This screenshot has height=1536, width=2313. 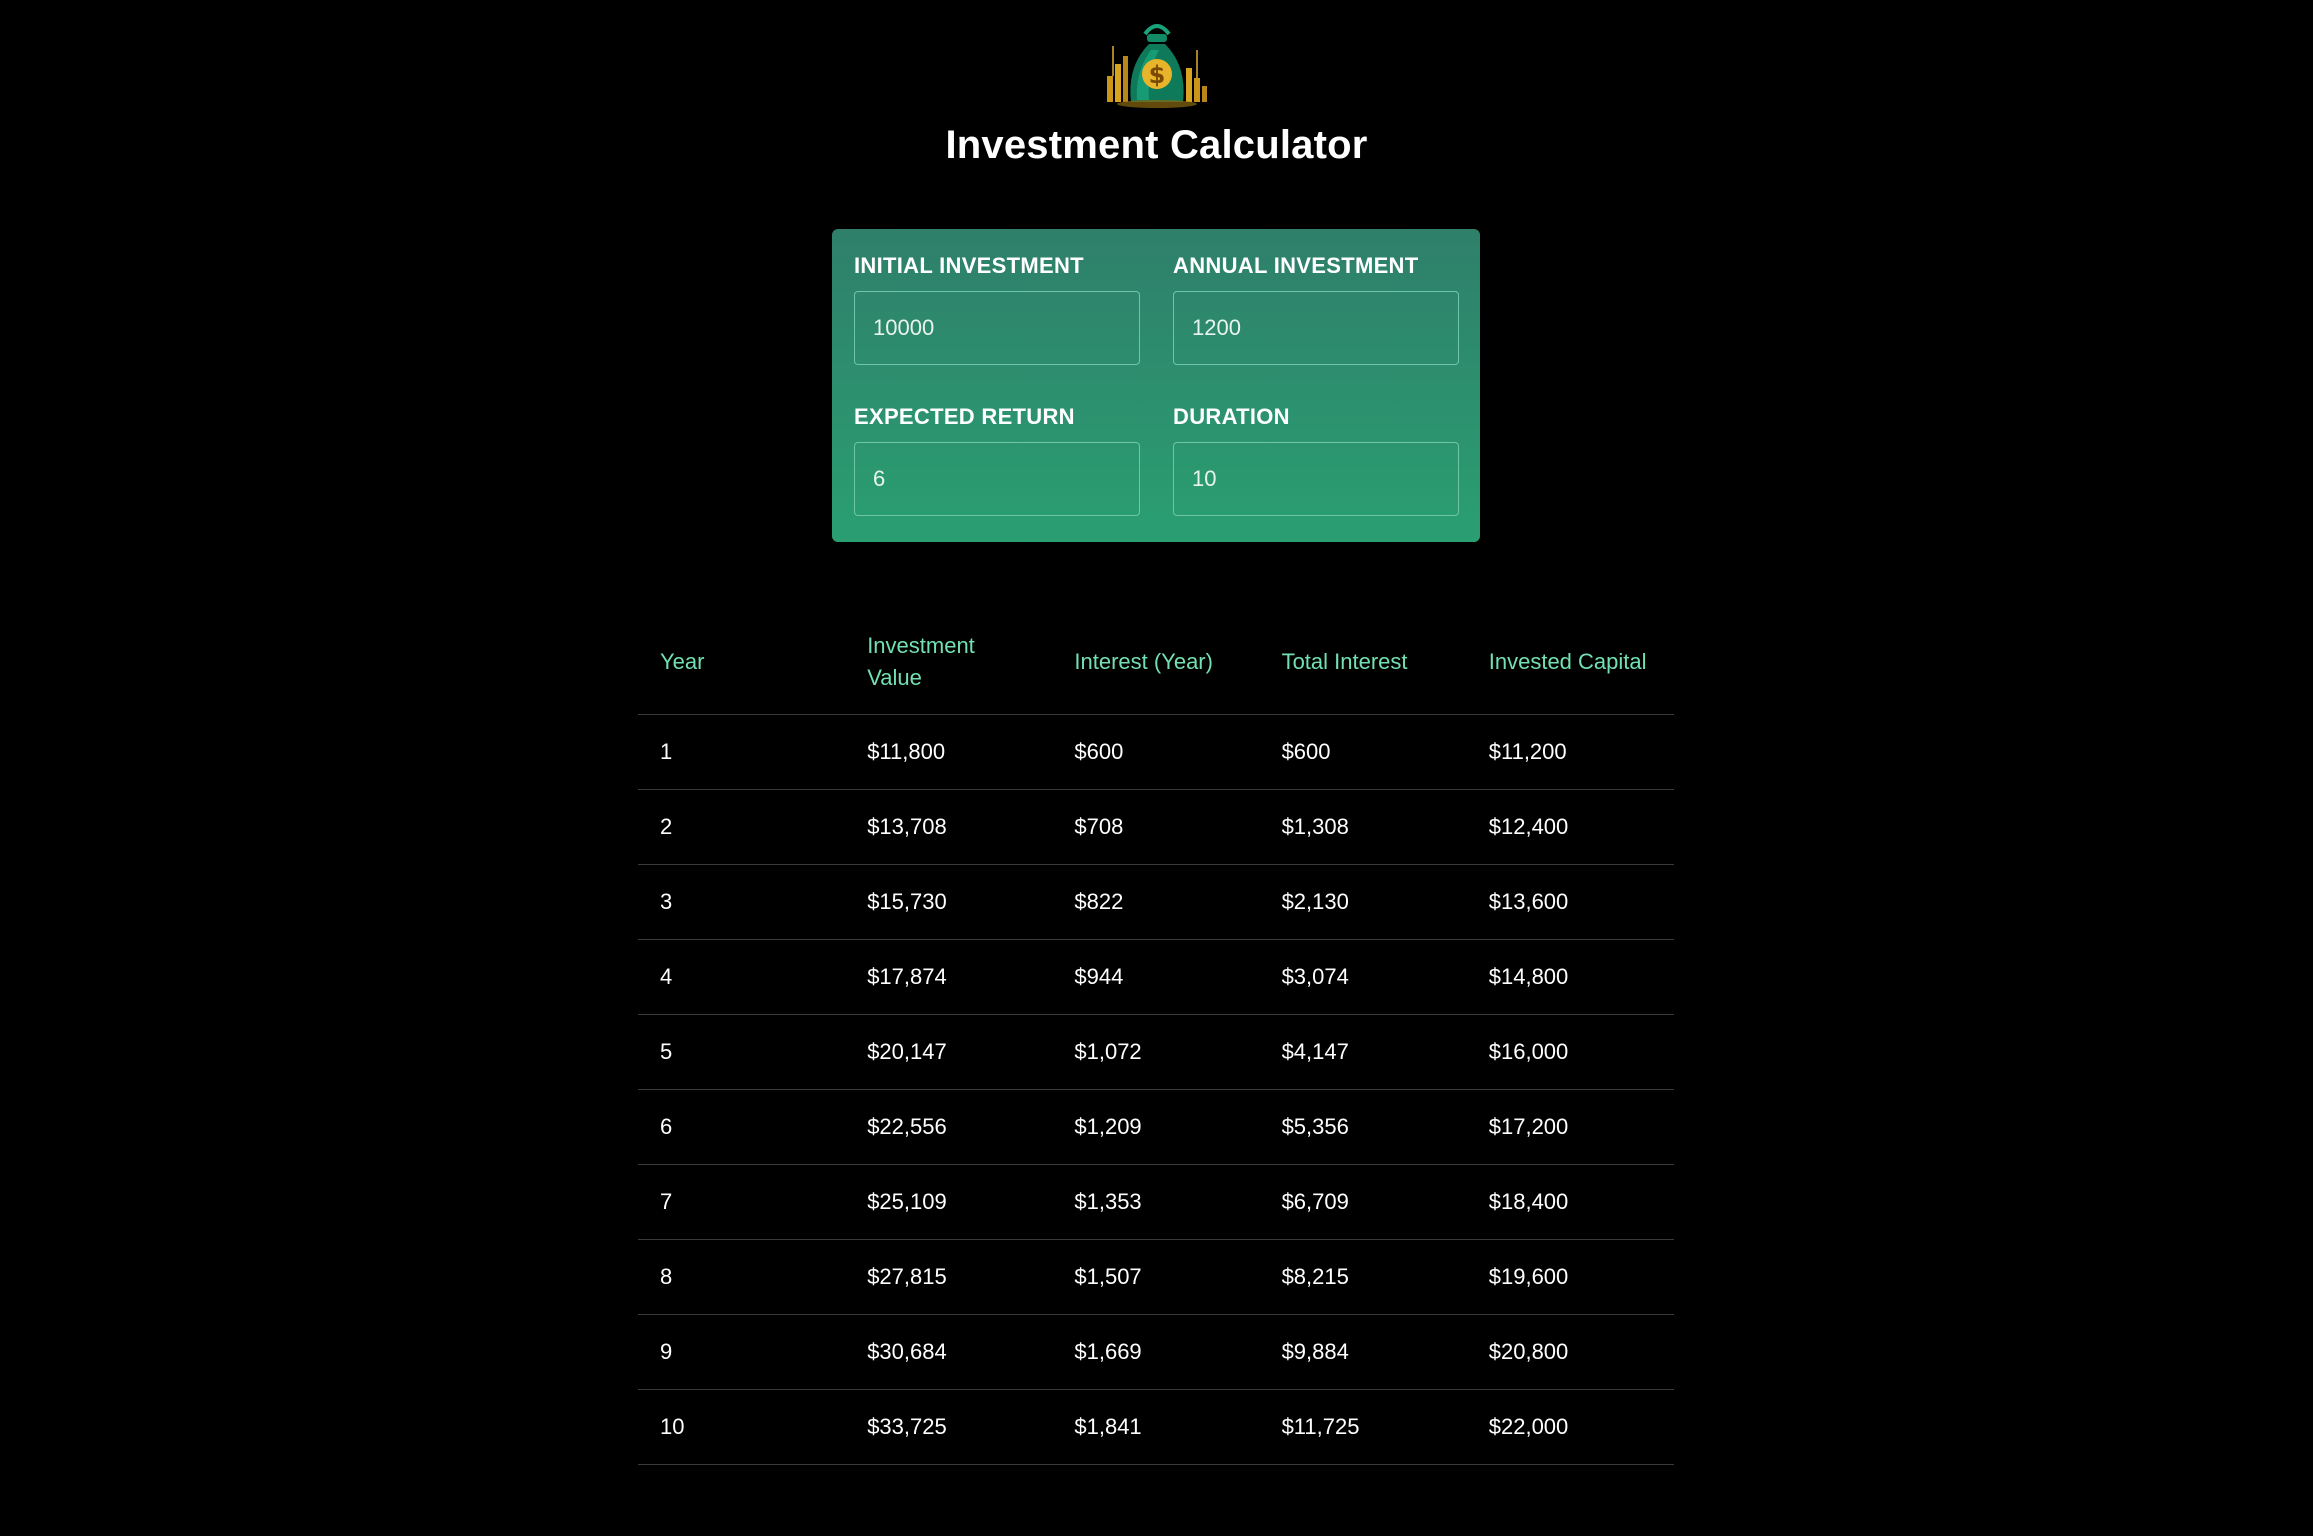 I want to click on cell-year: 2, so click(x=742, y=826).